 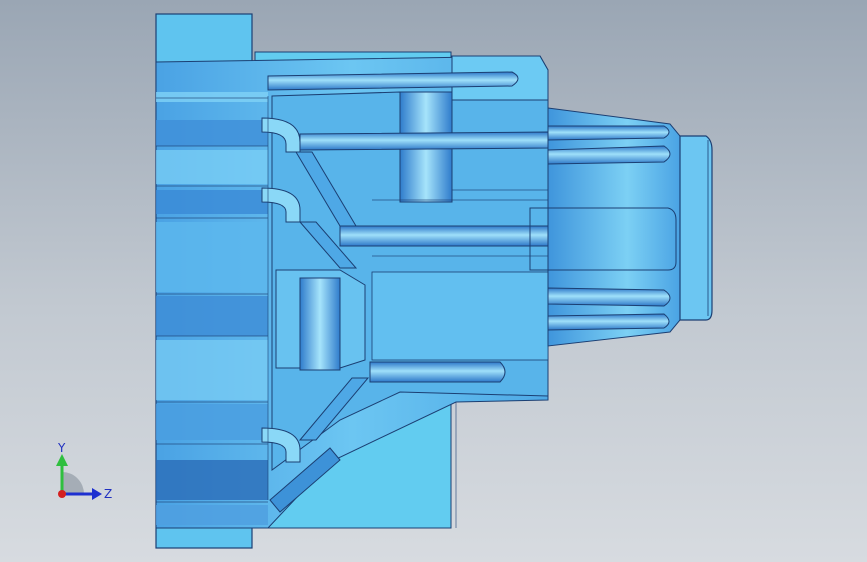 I want to click on y-axis-arrow, so click(x=62, y=460).